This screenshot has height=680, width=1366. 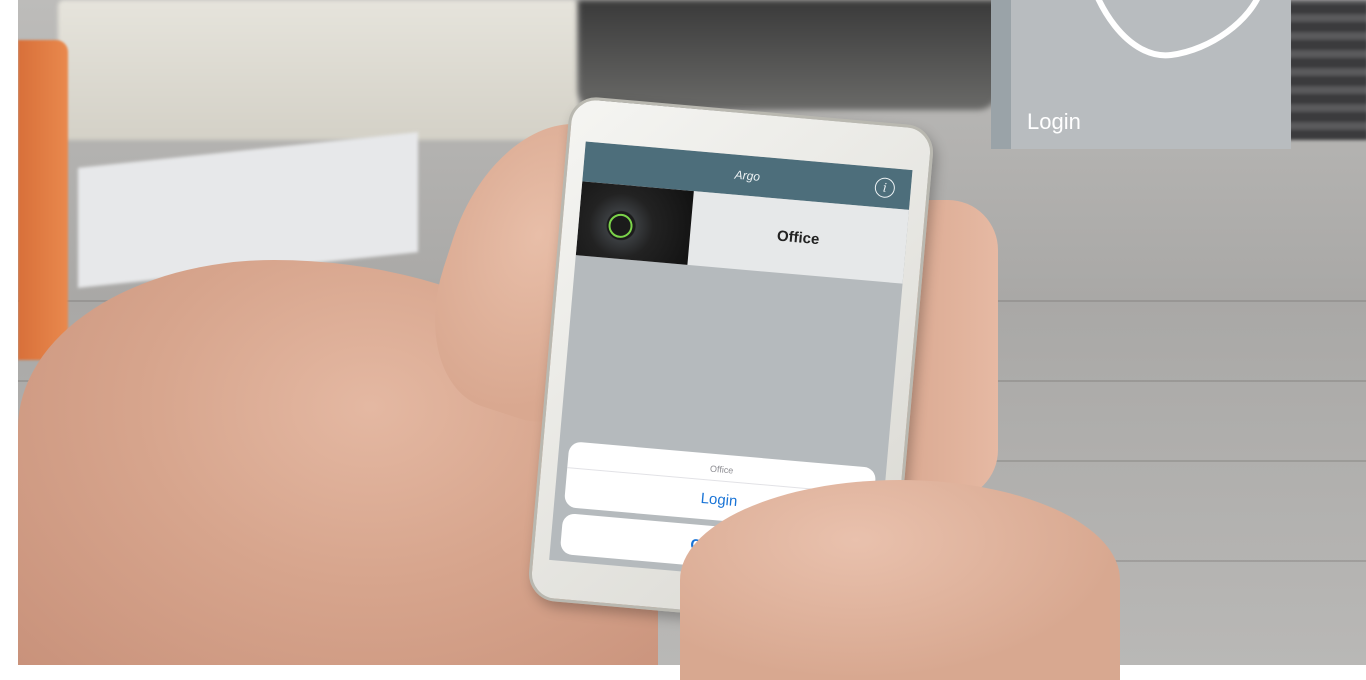 I want to click on app-title: Argo, so click(x=747, y=175).